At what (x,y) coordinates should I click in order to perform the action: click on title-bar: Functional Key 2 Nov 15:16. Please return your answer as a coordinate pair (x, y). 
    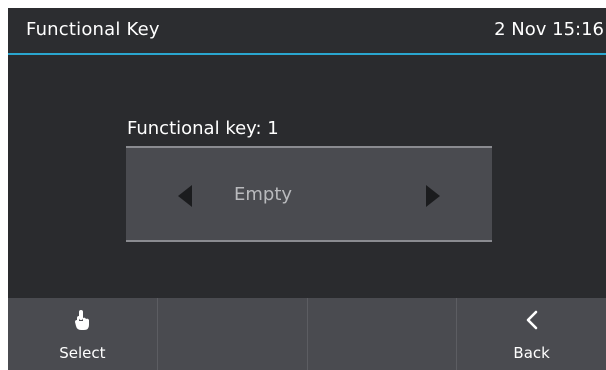
    Looking at the image, I should click on (307, 31).